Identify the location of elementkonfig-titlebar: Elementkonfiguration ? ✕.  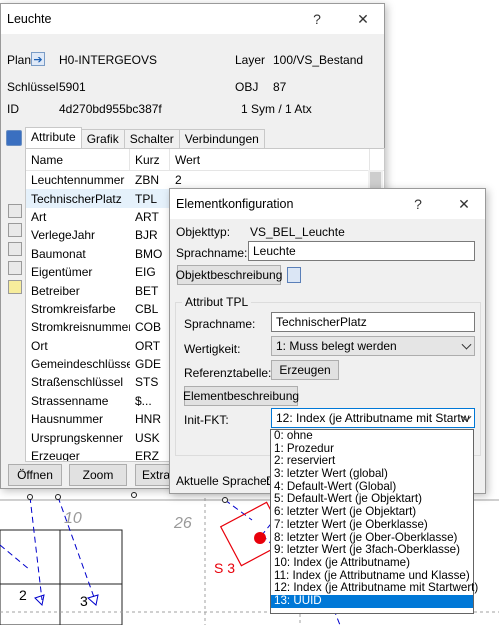
(327, 204).